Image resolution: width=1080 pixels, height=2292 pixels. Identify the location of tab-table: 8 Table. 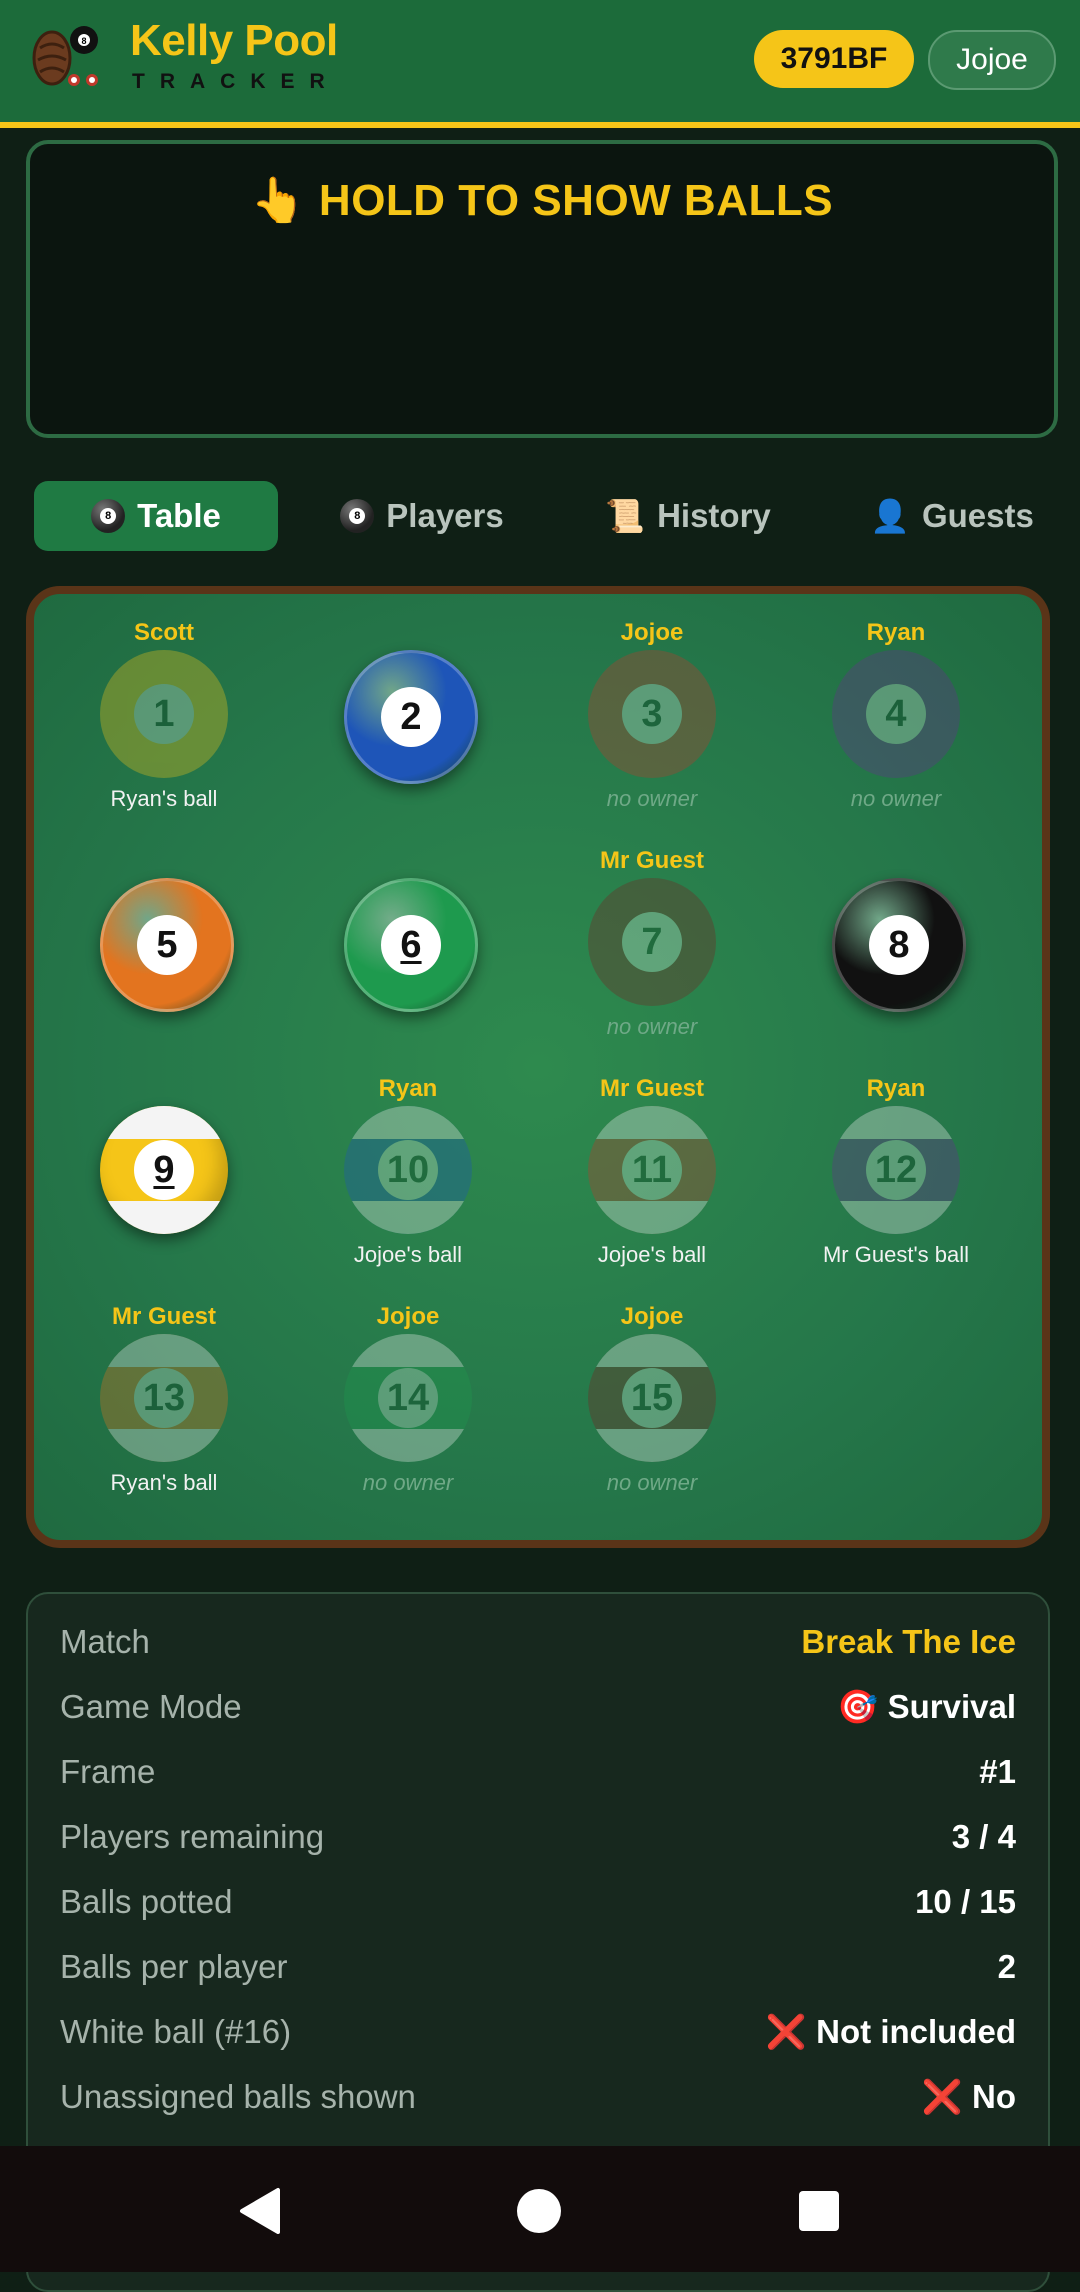
(156, 516).